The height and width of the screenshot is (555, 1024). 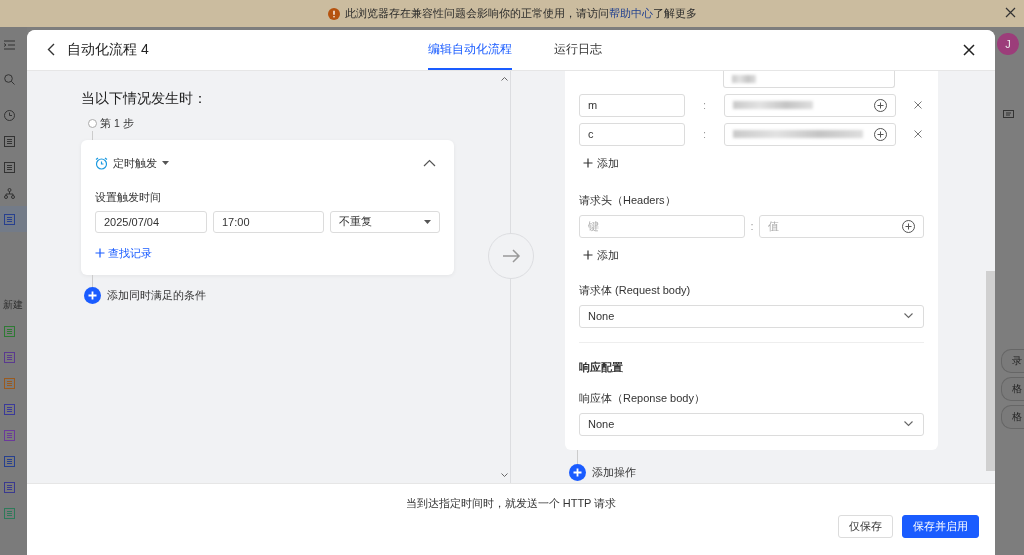 What do you see at coordinates (630, 13) in the screenshot?
I see `help-center-link: 帮助中心` at bounding box center [630, 13].